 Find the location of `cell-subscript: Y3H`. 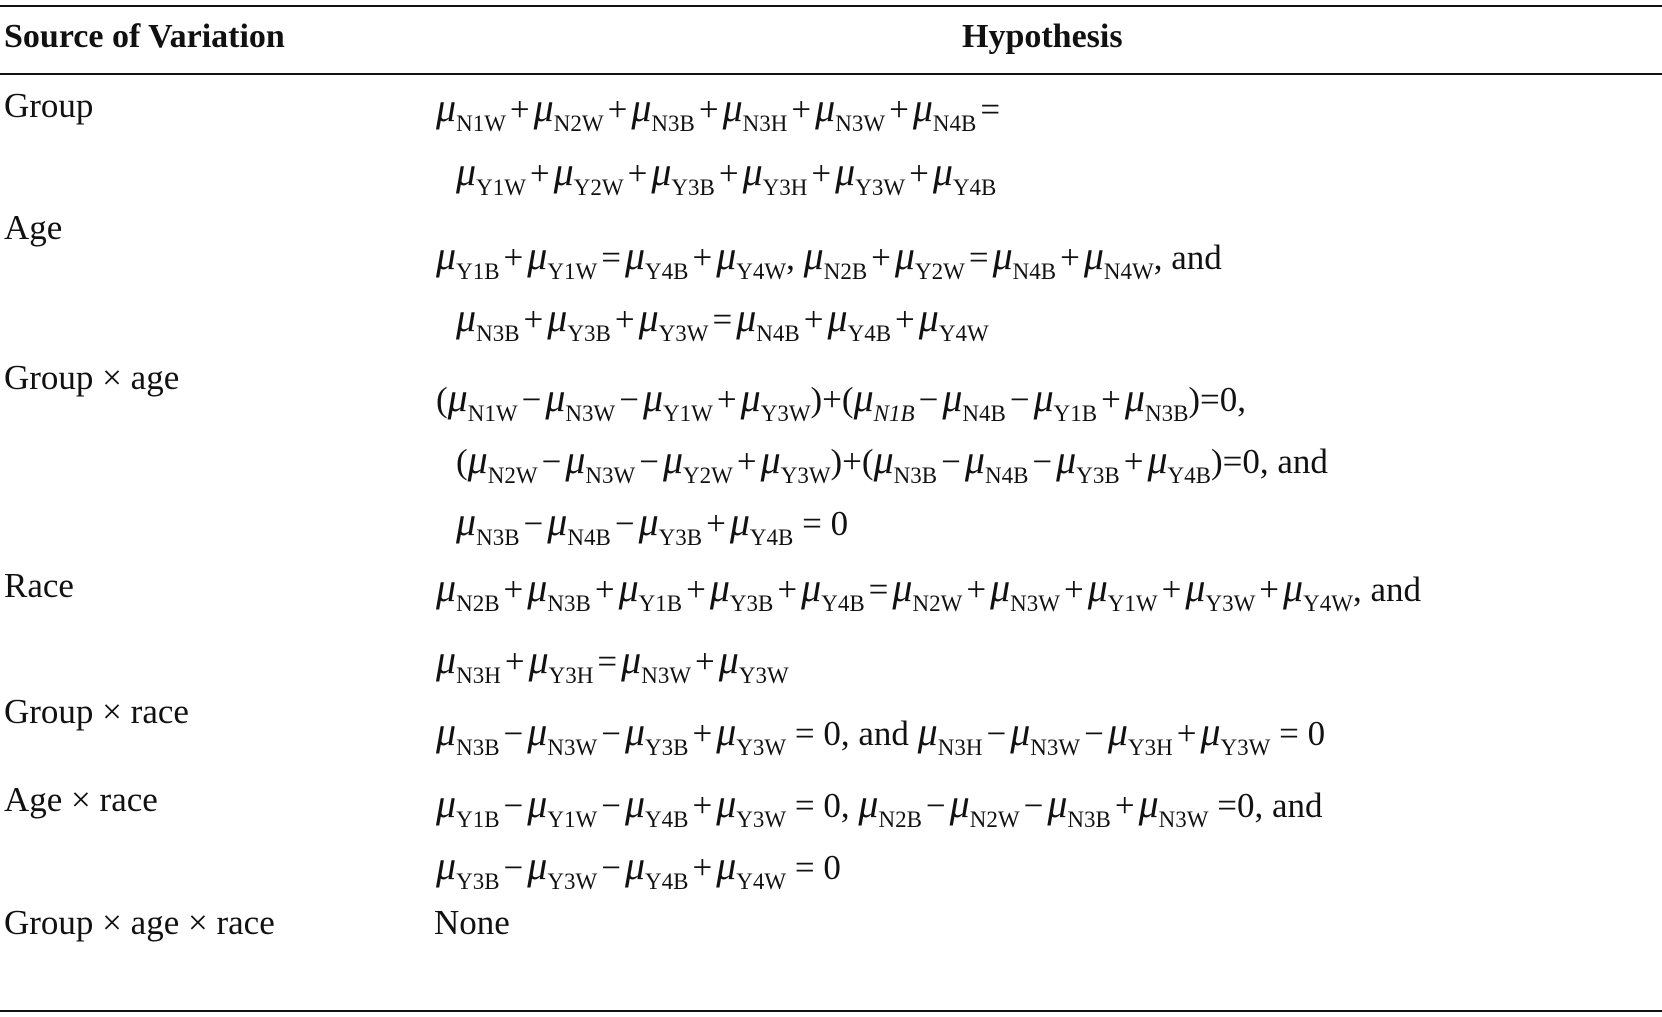

cell-subscript: Y3H is located at coordinates (1150, 747).